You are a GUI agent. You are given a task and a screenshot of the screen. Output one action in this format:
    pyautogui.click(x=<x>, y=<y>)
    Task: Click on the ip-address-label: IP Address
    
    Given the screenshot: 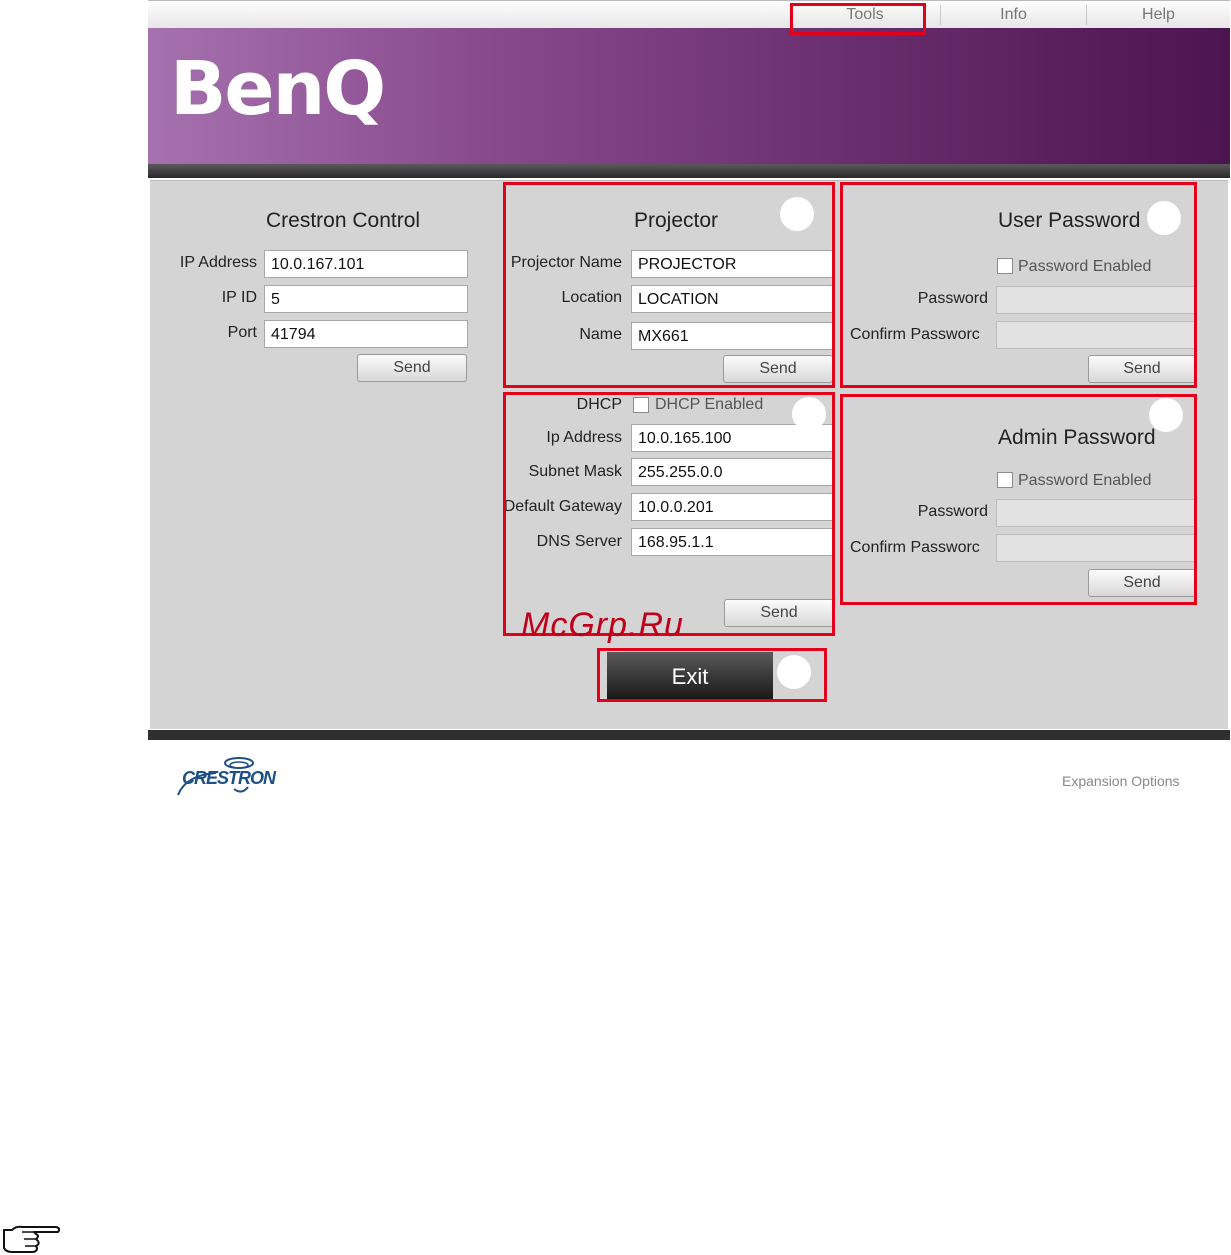 What is the action you would take?
    pyautogui.click(x=218, y=262)
    